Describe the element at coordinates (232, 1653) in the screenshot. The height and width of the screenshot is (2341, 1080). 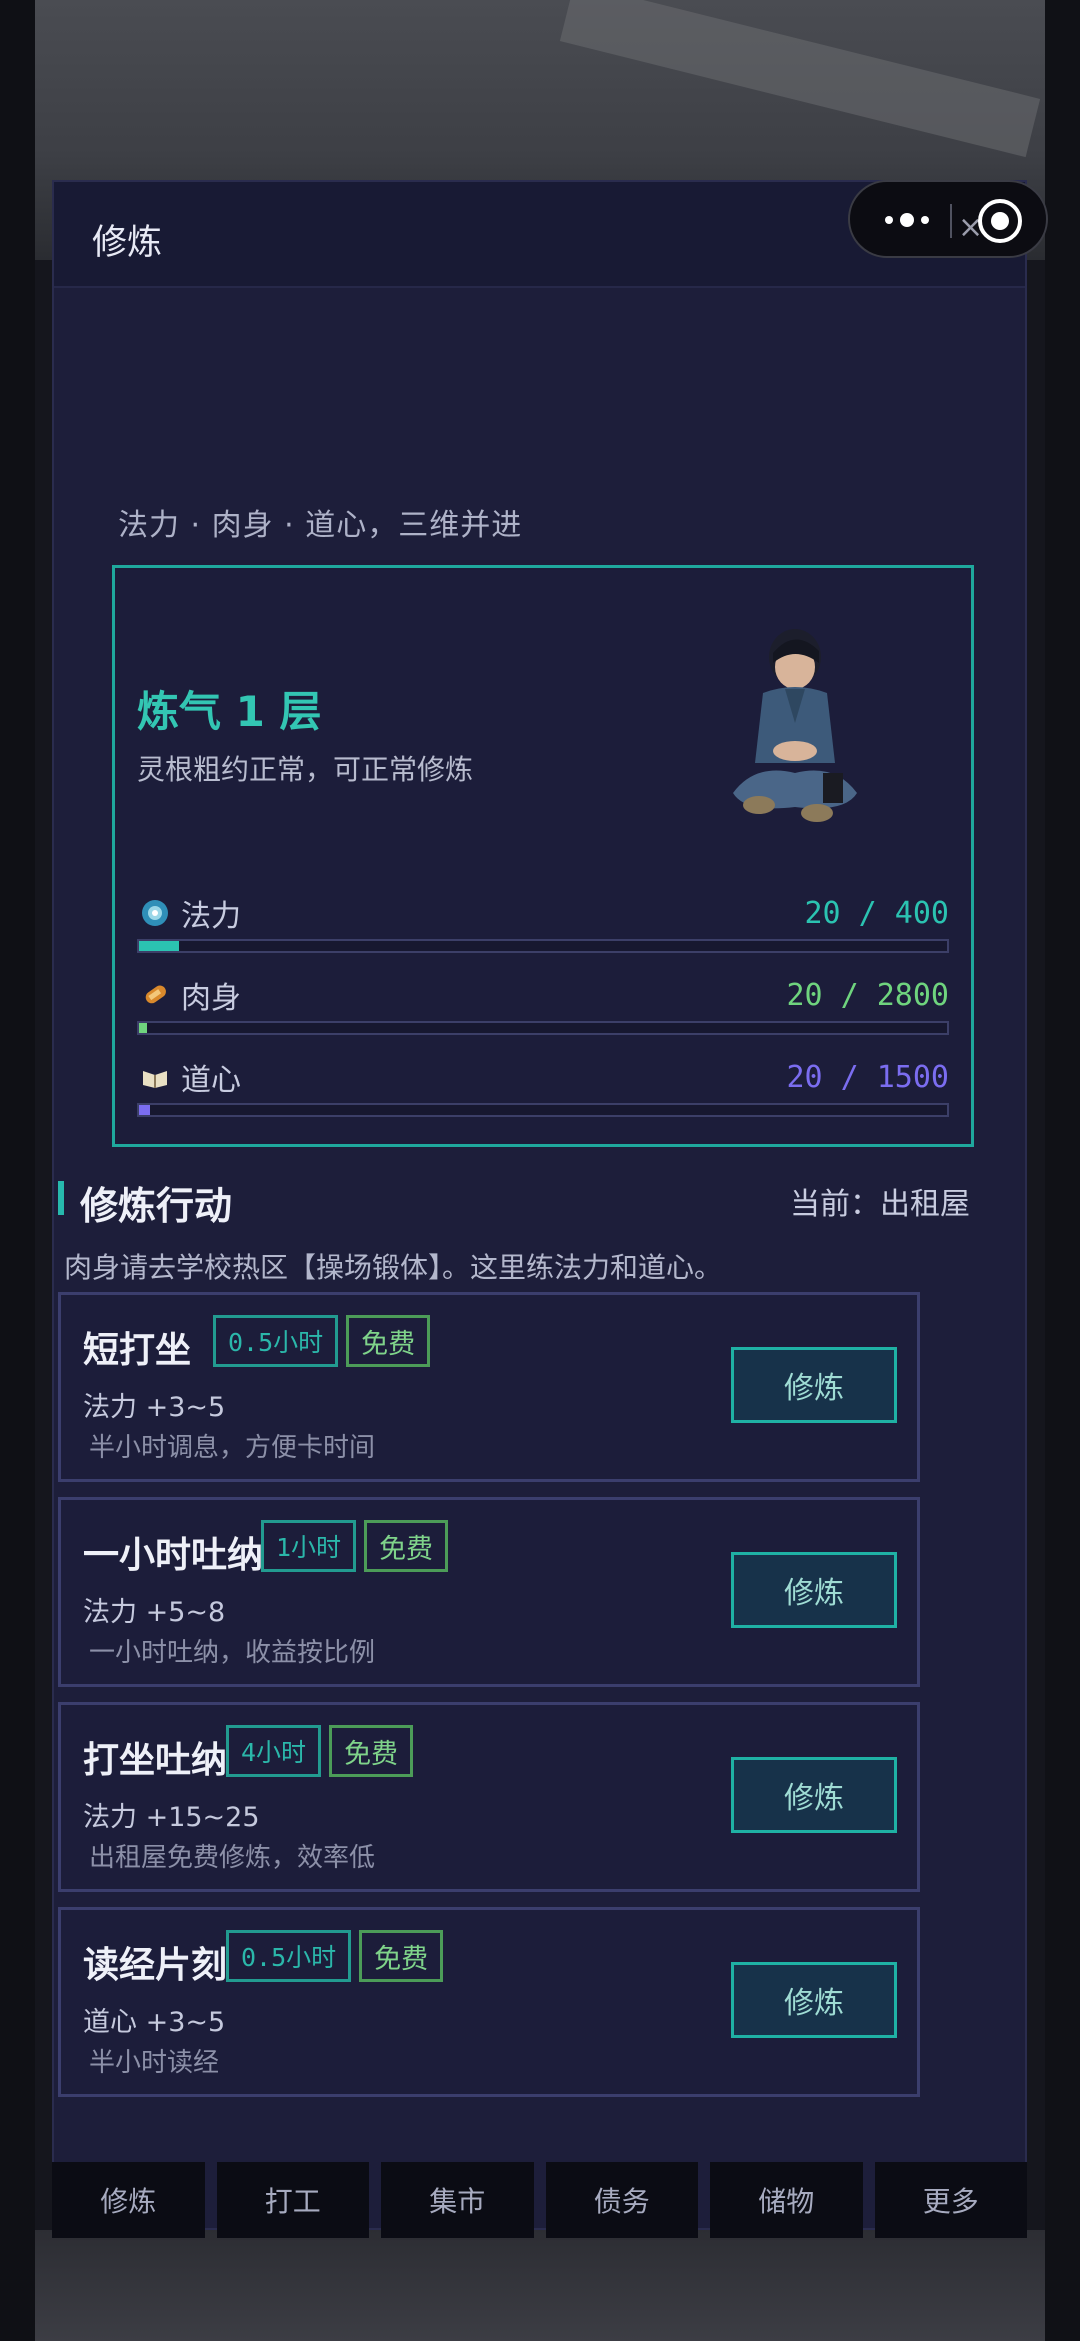
I see `action-description: 一小时吐纳，收益按比例` at that location.